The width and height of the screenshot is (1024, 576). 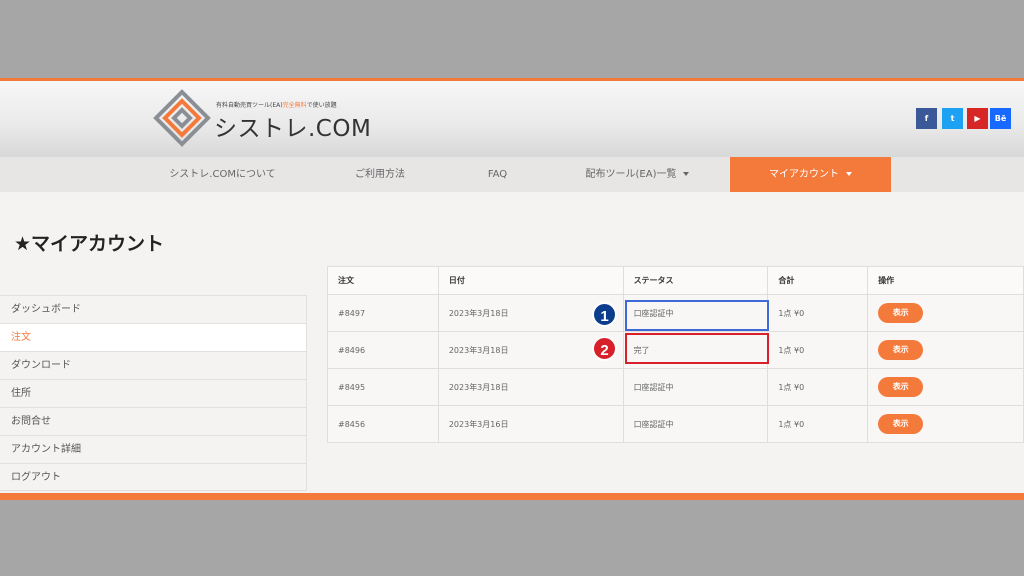 I want to click on tagline-text-end: で使い放題, so click(x=321, y=105).